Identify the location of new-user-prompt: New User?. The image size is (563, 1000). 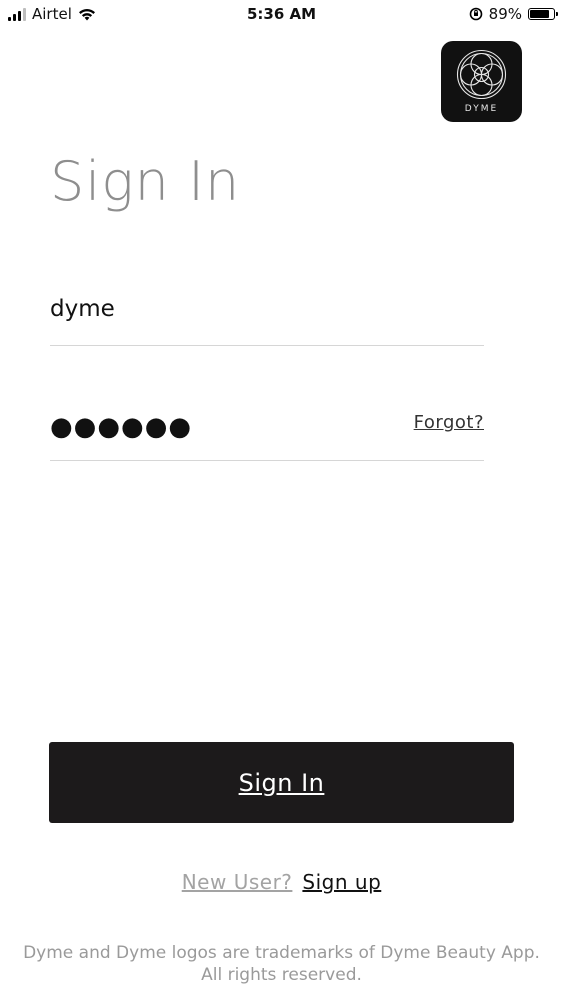
(237, 882).